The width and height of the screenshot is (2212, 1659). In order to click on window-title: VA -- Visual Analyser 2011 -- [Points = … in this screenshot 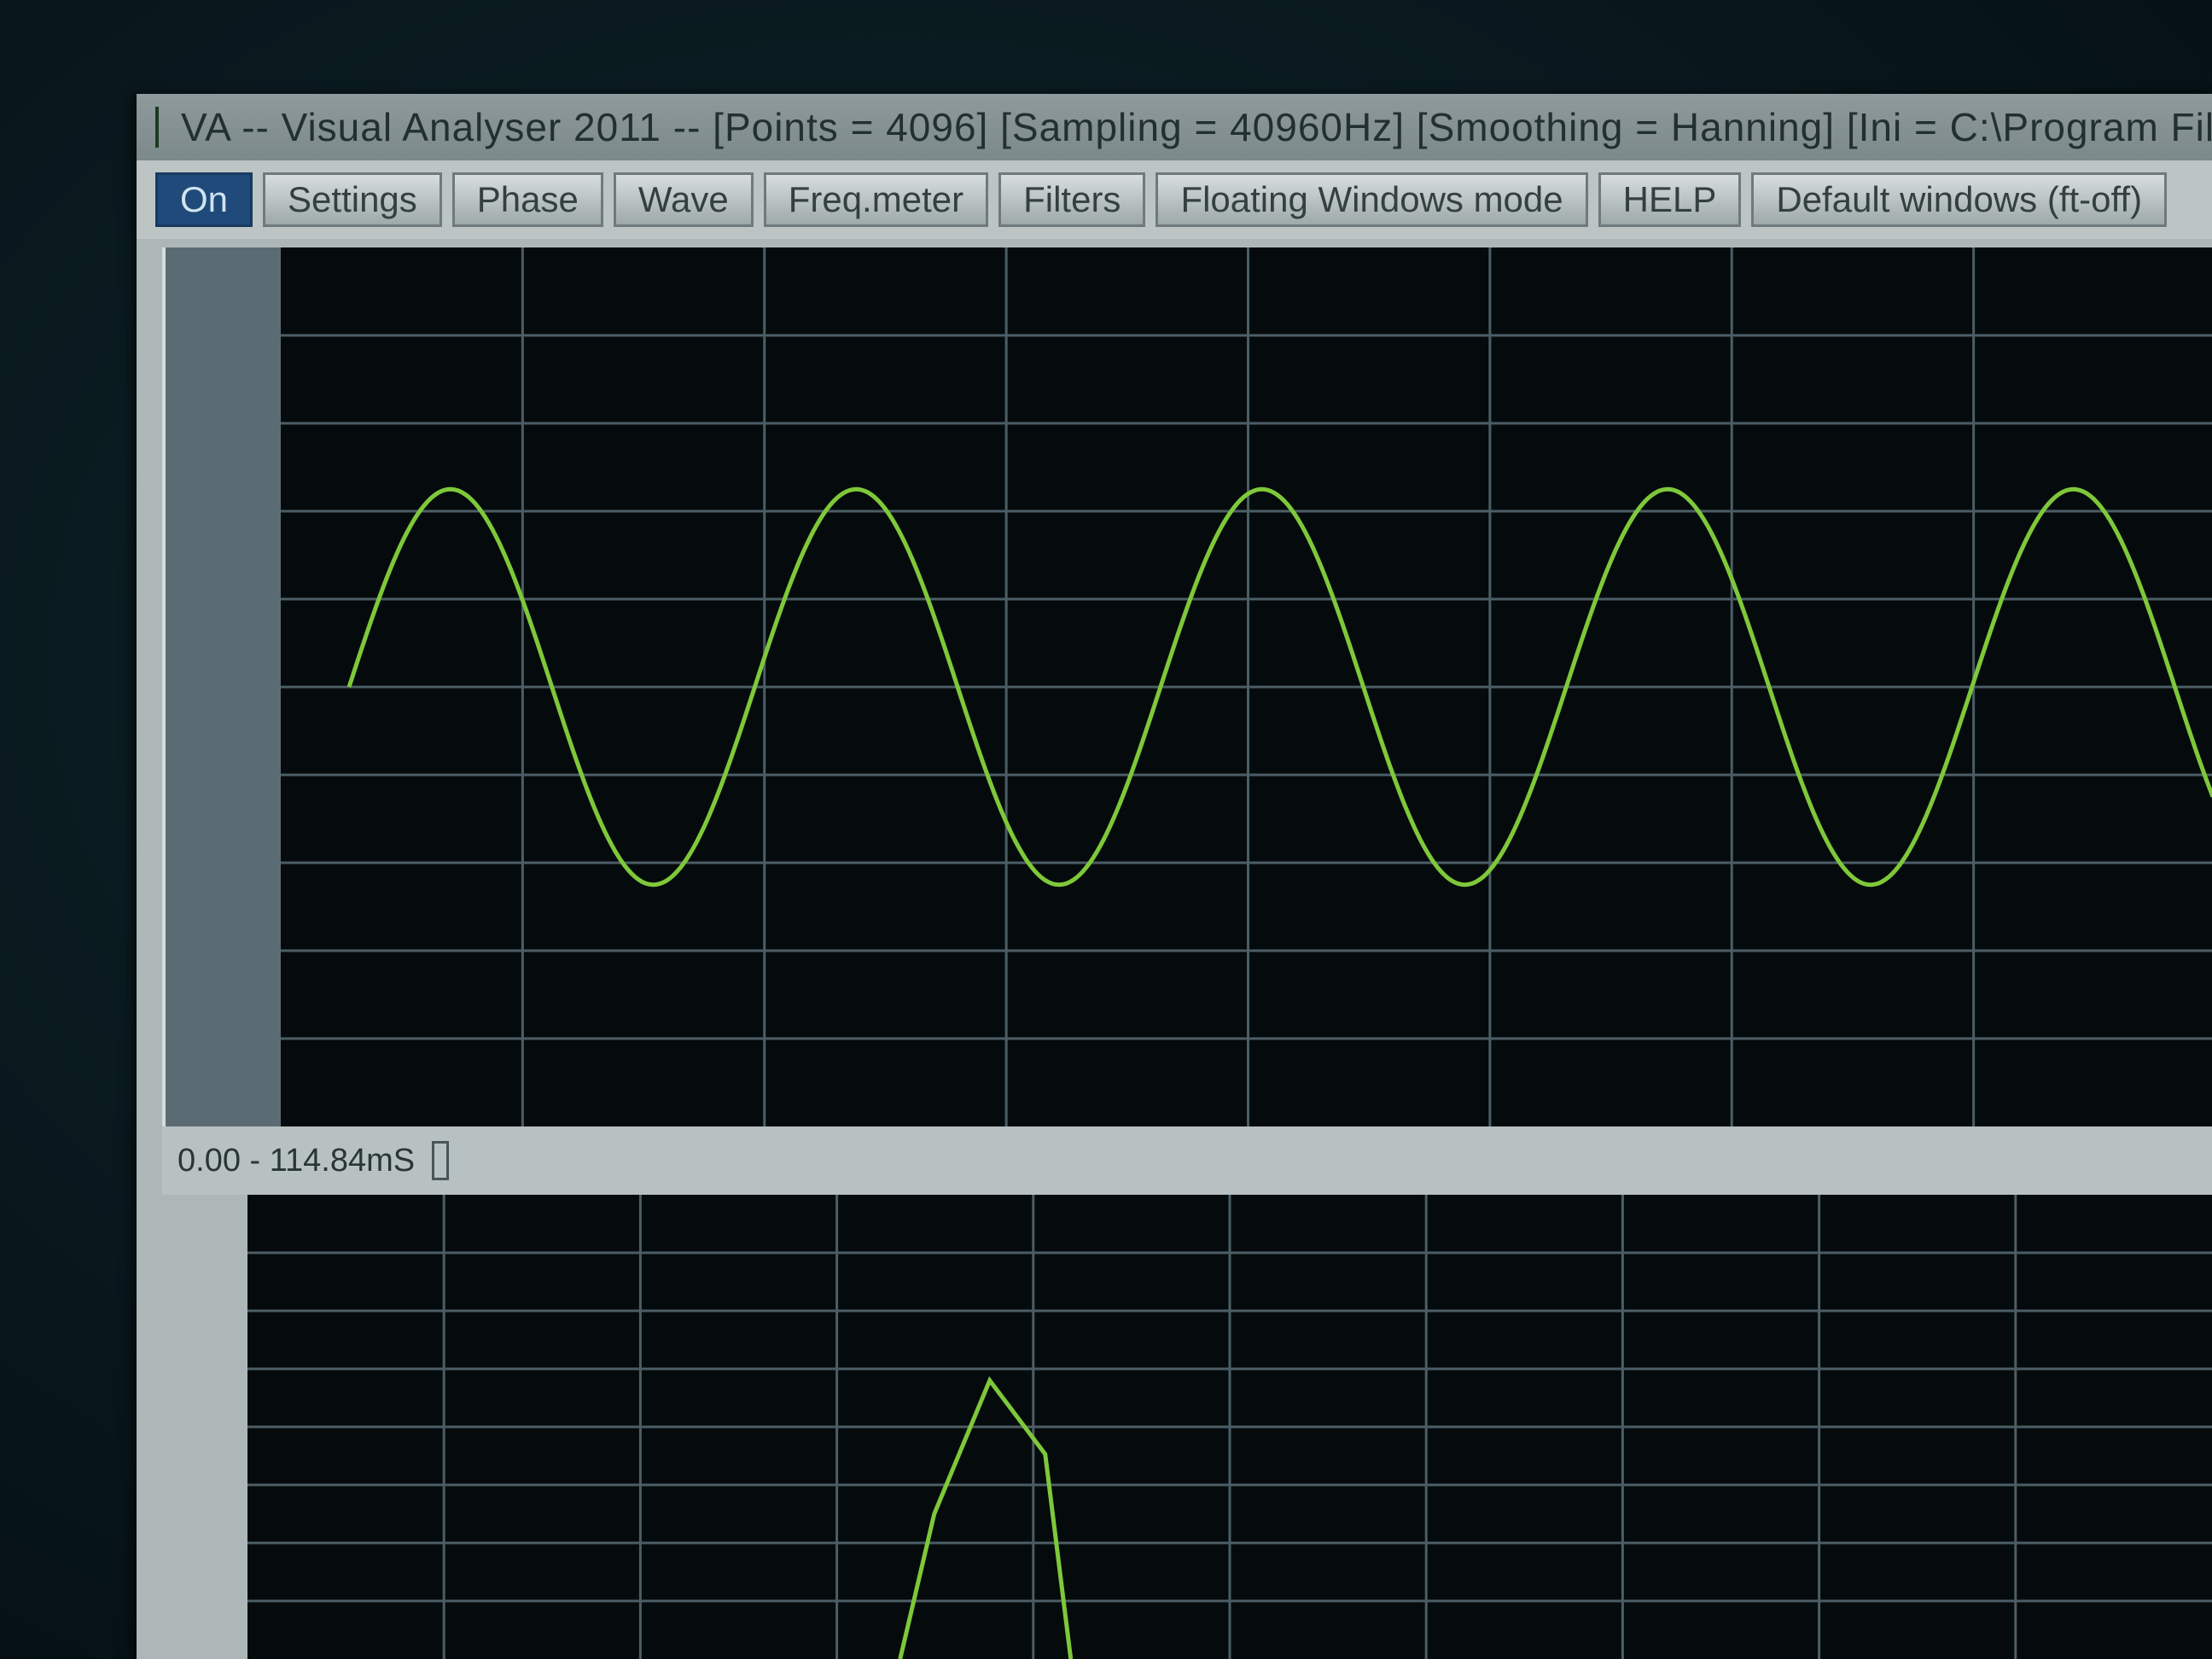, I will do `click(1196, 127)`.